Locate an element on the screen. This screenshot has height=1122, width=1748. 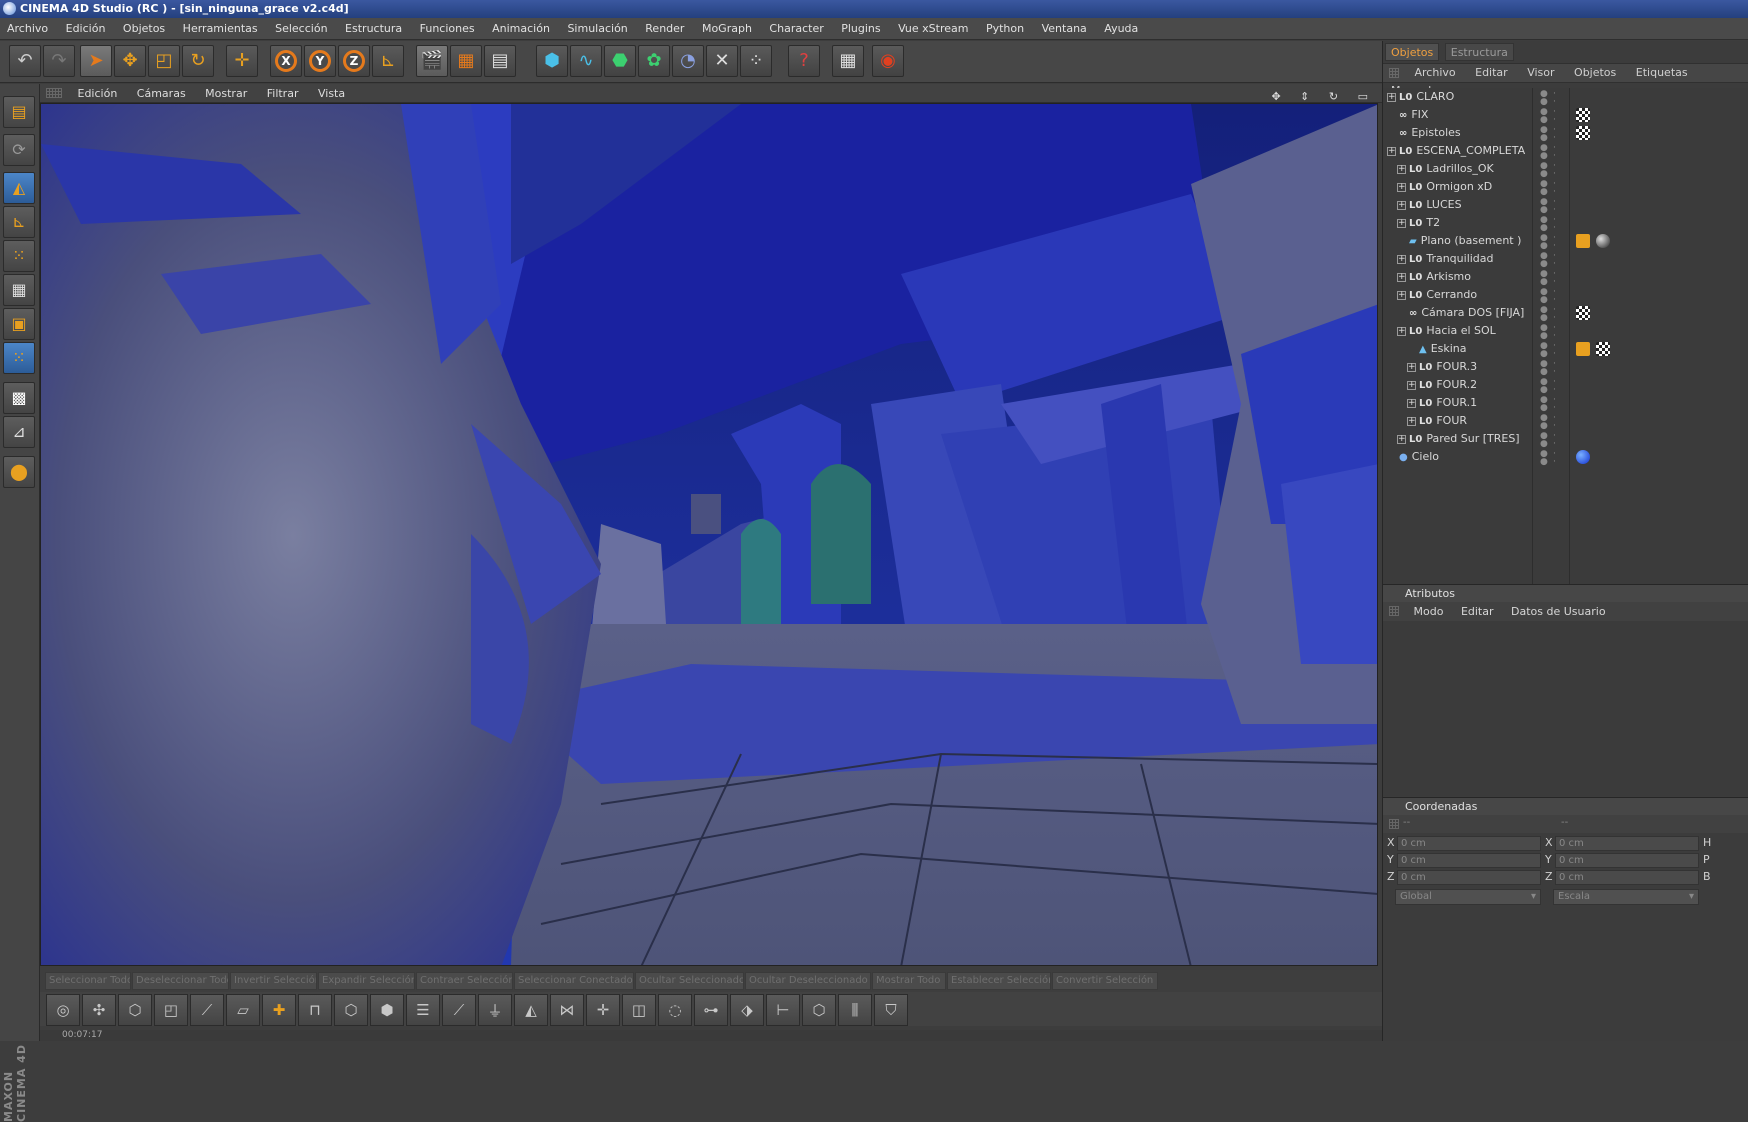
om-menu-visor: Visor is located at coordinates (1540, 73).